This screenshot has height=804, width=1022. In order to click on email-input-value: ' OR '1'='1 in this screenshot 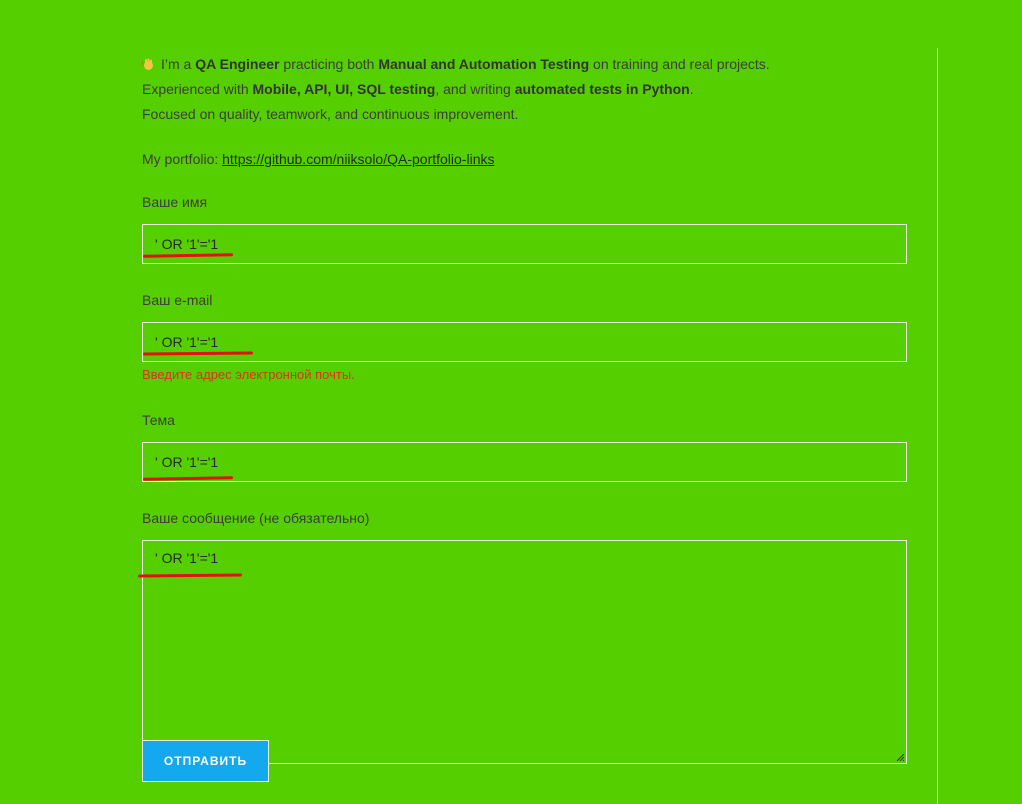, I will do `click(187, 342)`.